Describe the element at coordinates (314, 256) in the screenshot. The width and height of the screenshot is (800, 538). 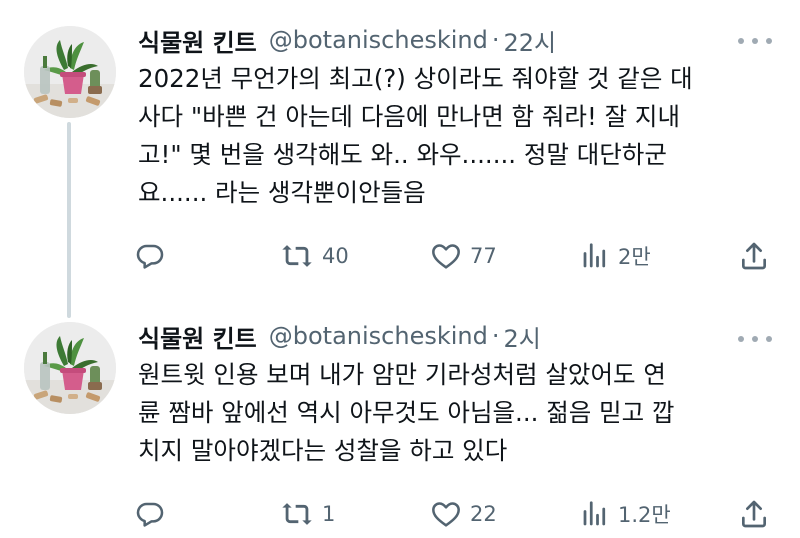
I see `retweet-button: 40` at that location.